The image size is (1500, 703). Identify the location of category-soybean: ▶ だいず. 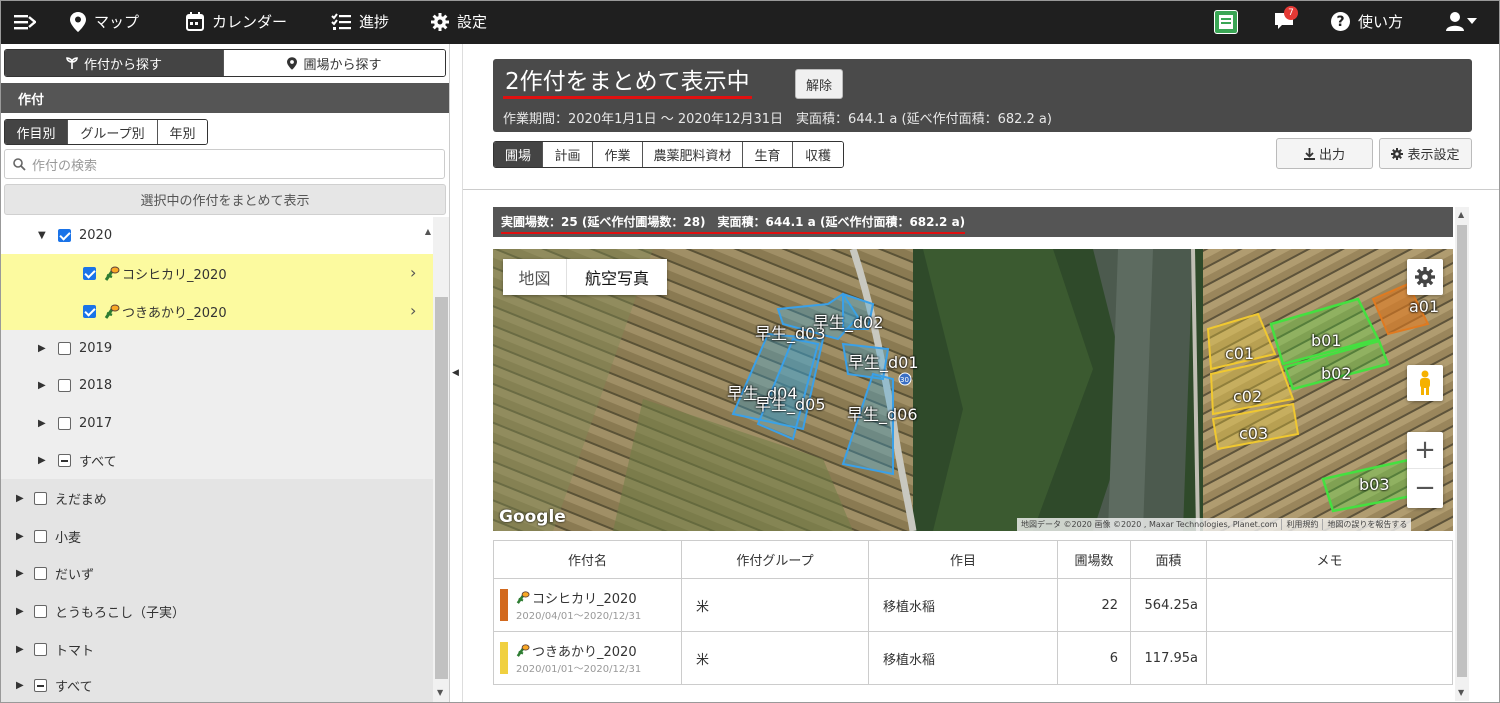
(216, 573).